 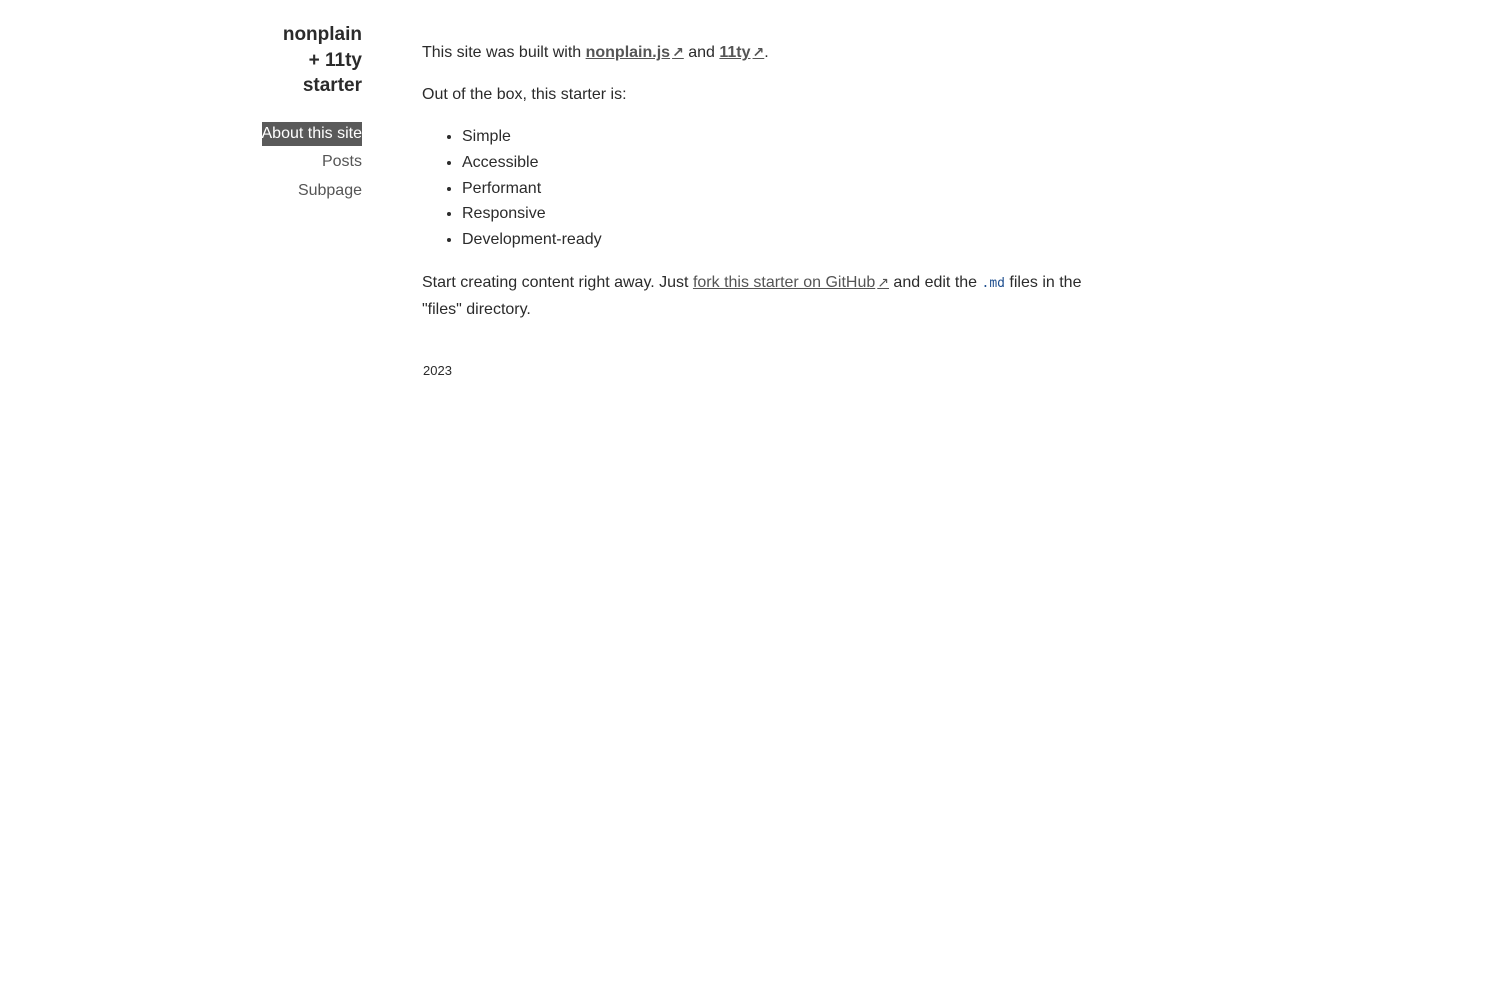 What do you see at coordinates (335, 60) in the screenshot?
I see `site-title-line: + 11ty` at bounding box center [335, 60].